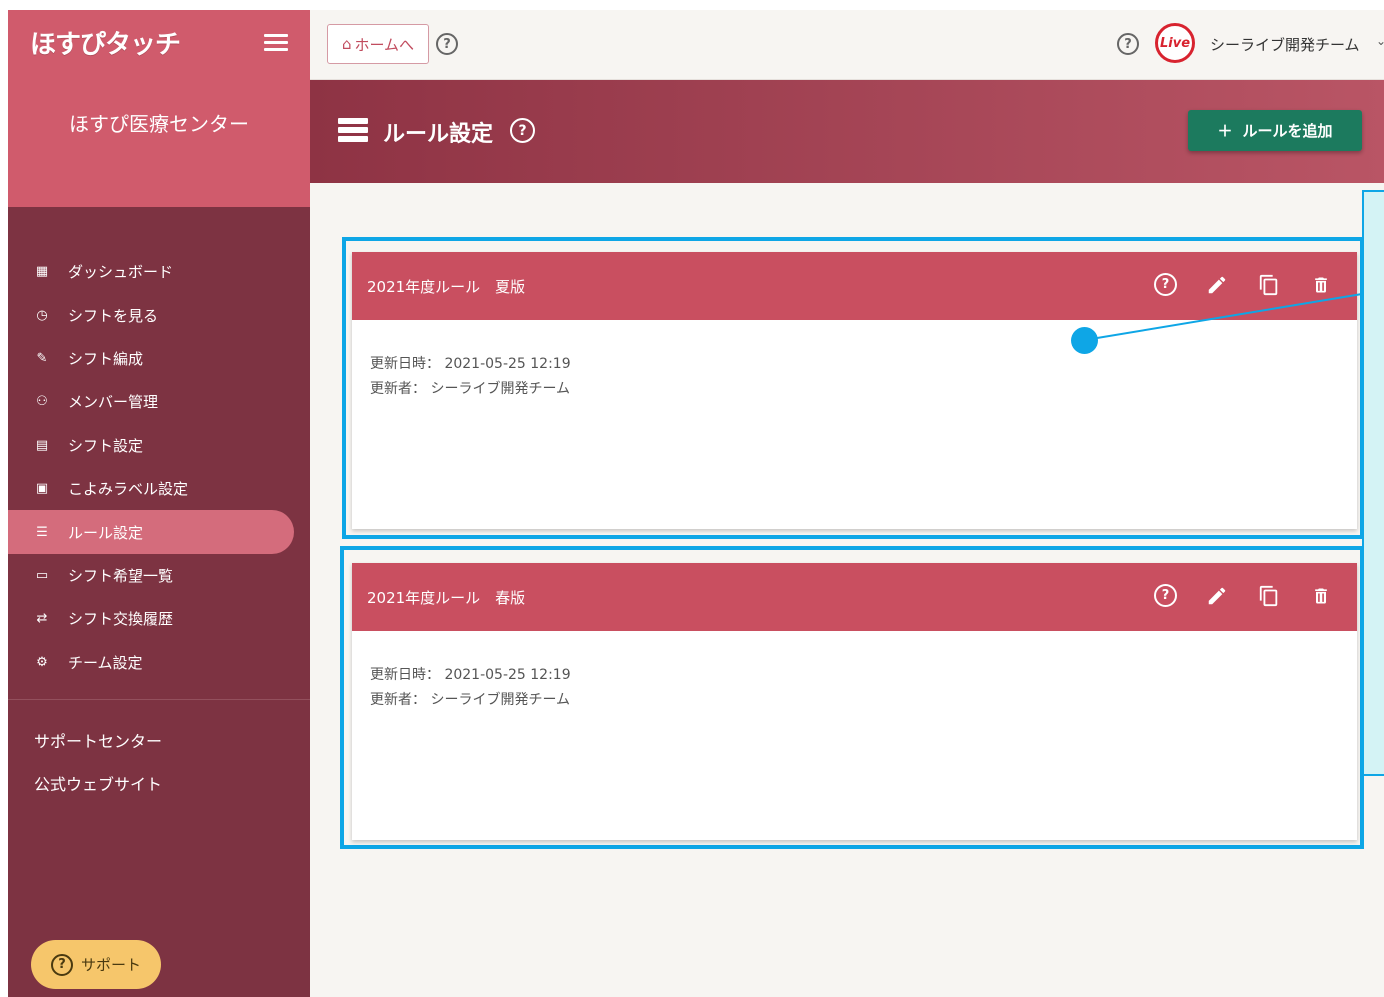 This screenshot has height=997, width=1384. What do you see at coordinates (42, 315) in the screenshot?
I see `clock-icon: ◷` at bounding box center [42, 315].